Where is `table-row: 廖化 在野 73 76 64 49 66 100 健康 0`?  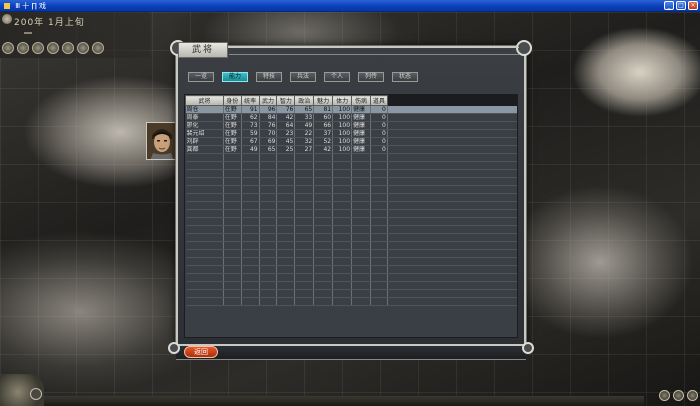 table-row: 廖化 在野 73 76 64 49 66 100 健康 0 is located at coordinates (351, 125).